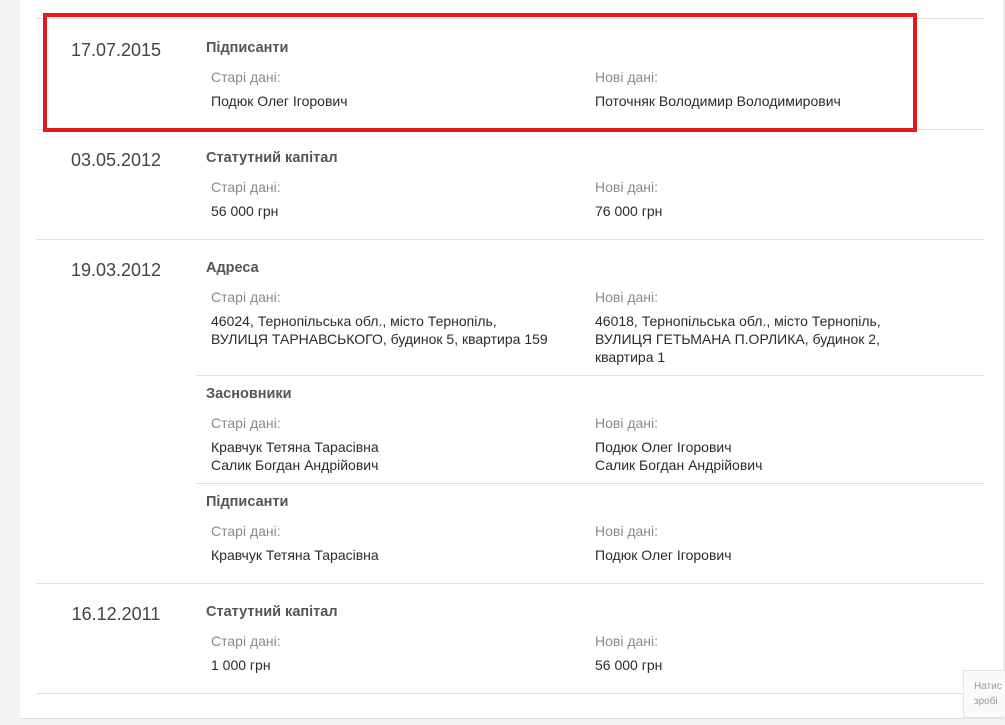 The width and height of the screenshot is (1005, 725). Describe the element at coordinates (988, 686) in the screenshot. I see `hint-text-line: Натис` at that location.